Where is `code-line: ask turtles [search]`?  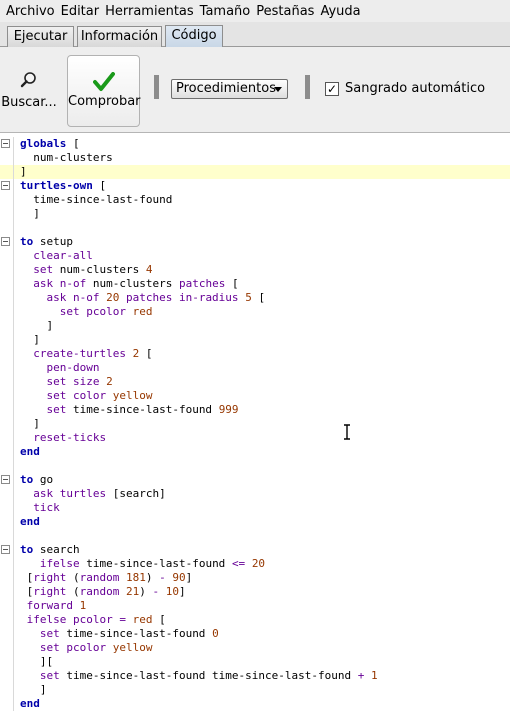 code-line: ask turtles [search] is located at coordinates (255, 494).